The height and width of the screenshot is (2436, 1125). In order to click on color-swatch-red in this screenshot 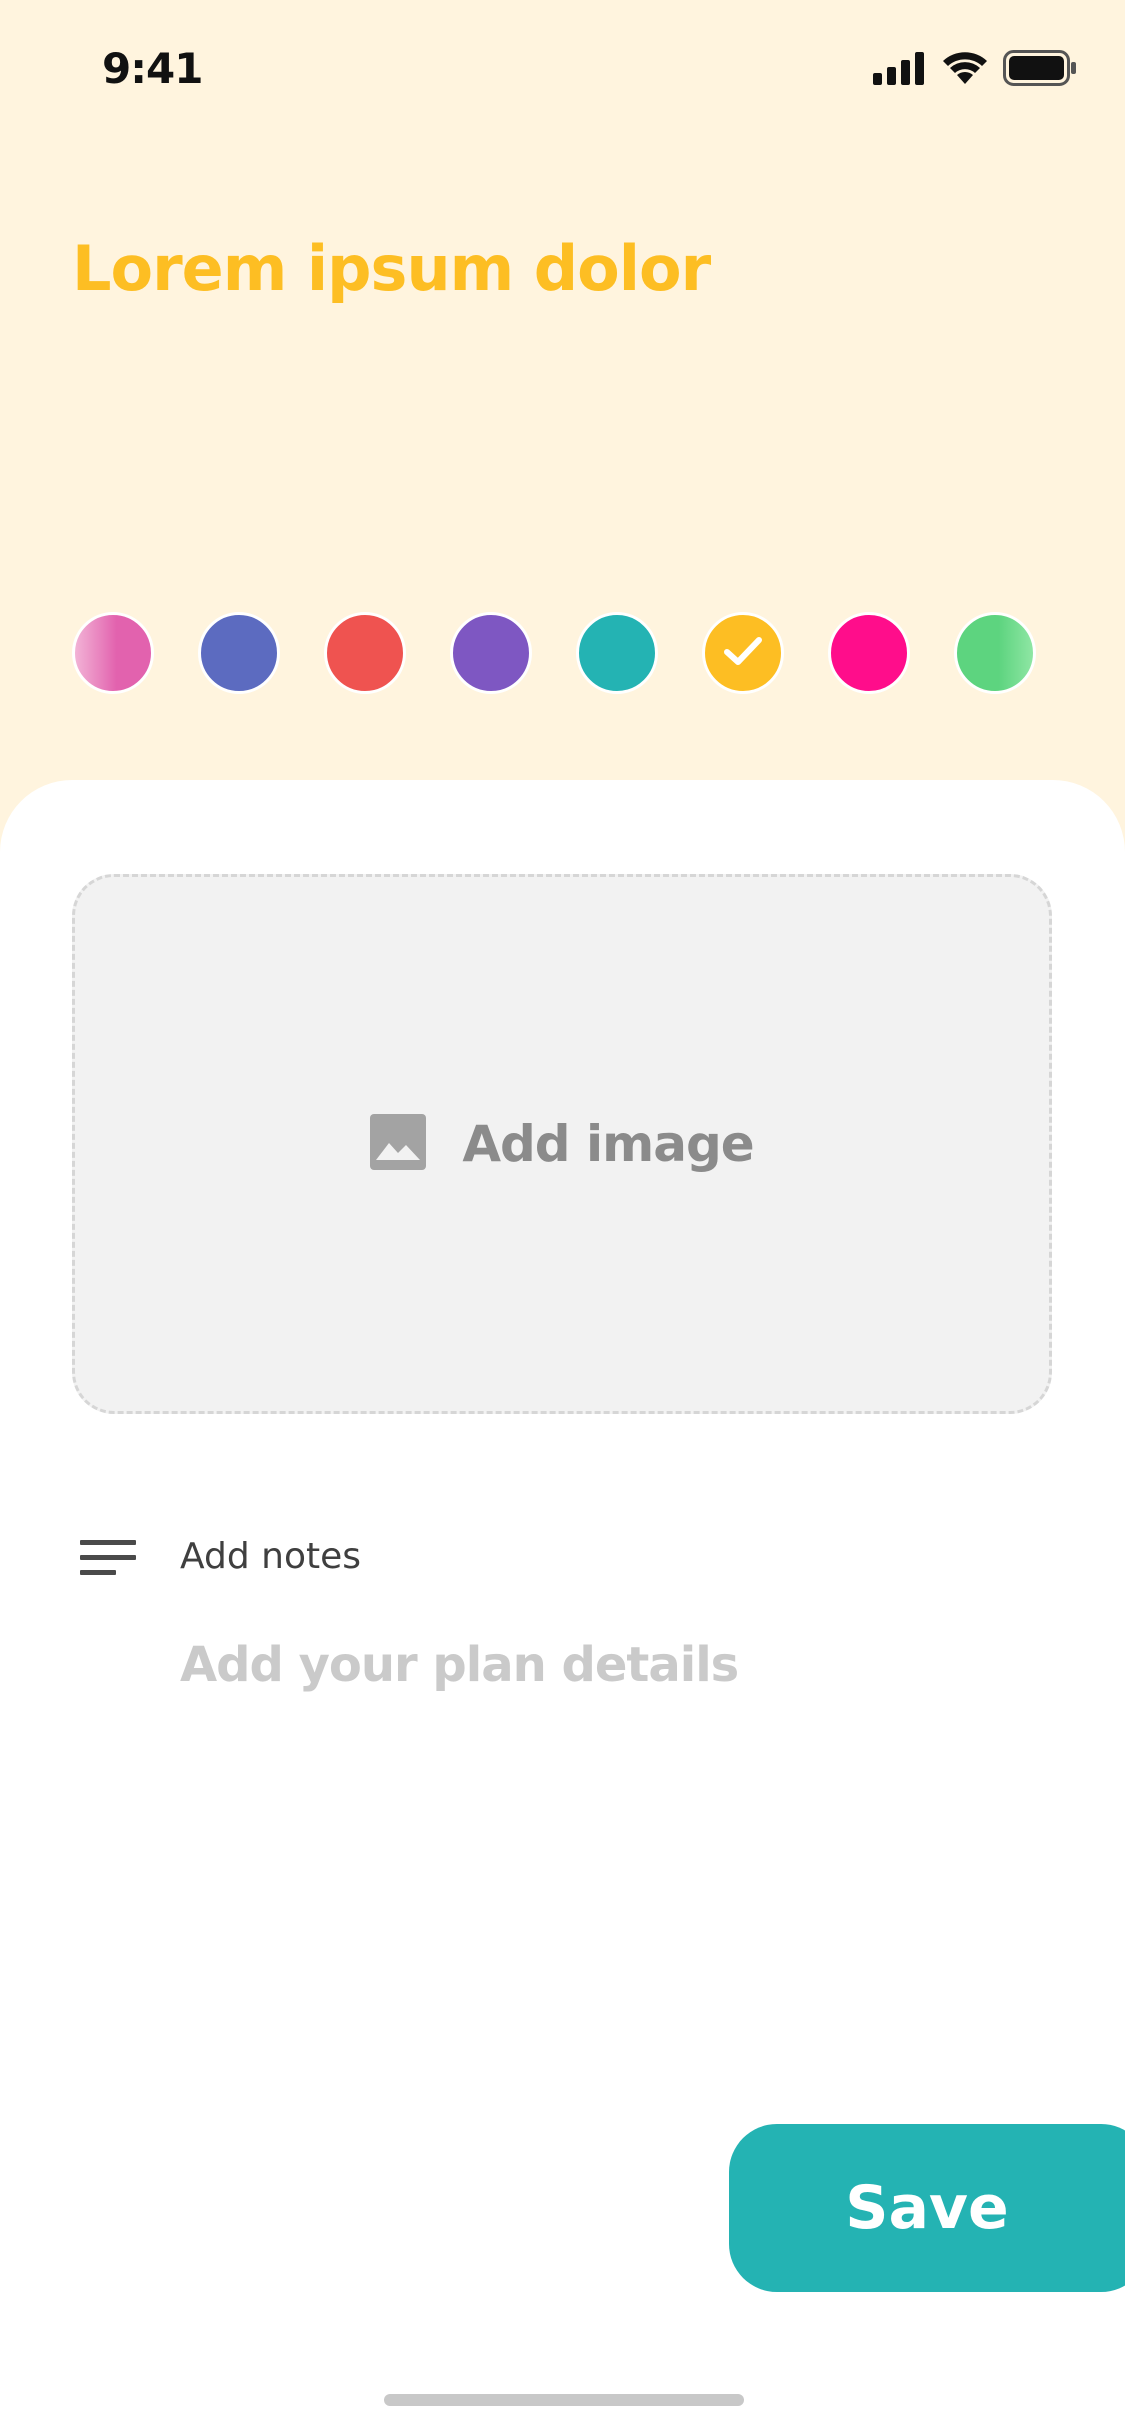, I will do `click(365, 653)`.